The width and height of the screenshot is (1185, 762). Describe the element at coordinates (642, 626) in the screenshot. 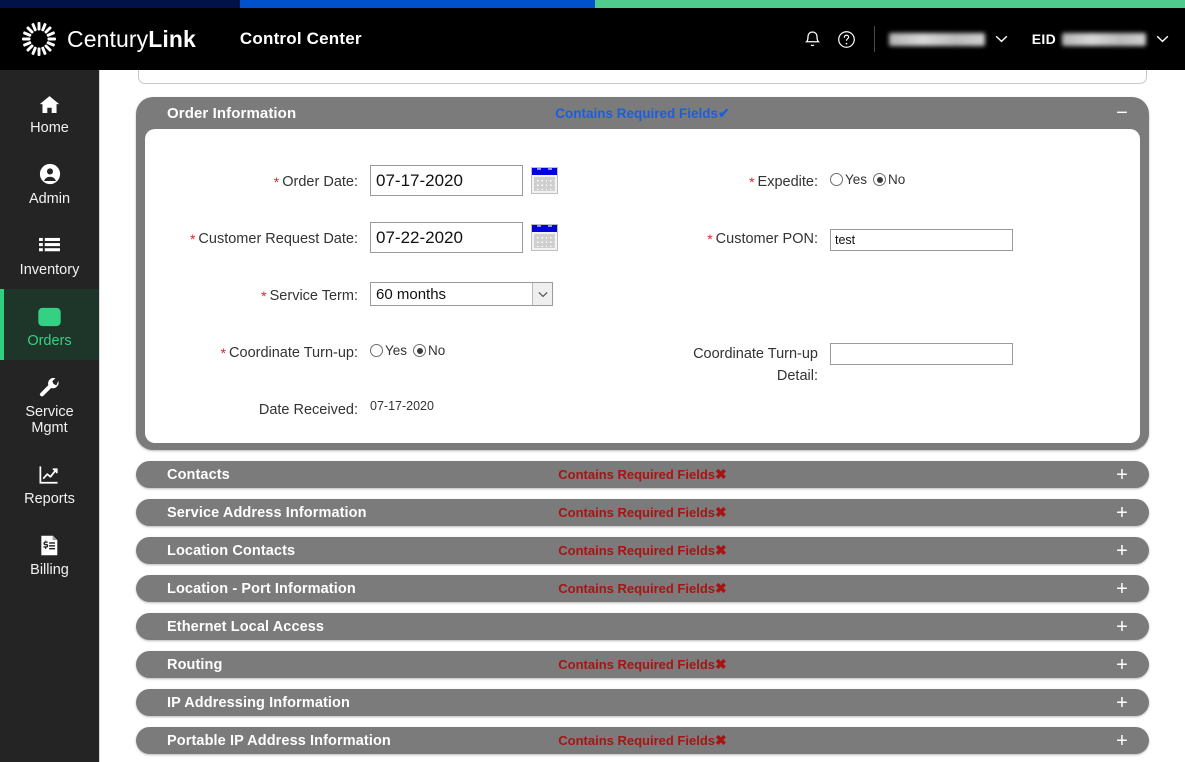

I see `section-bar: Ethernet Local Access +` at that location.